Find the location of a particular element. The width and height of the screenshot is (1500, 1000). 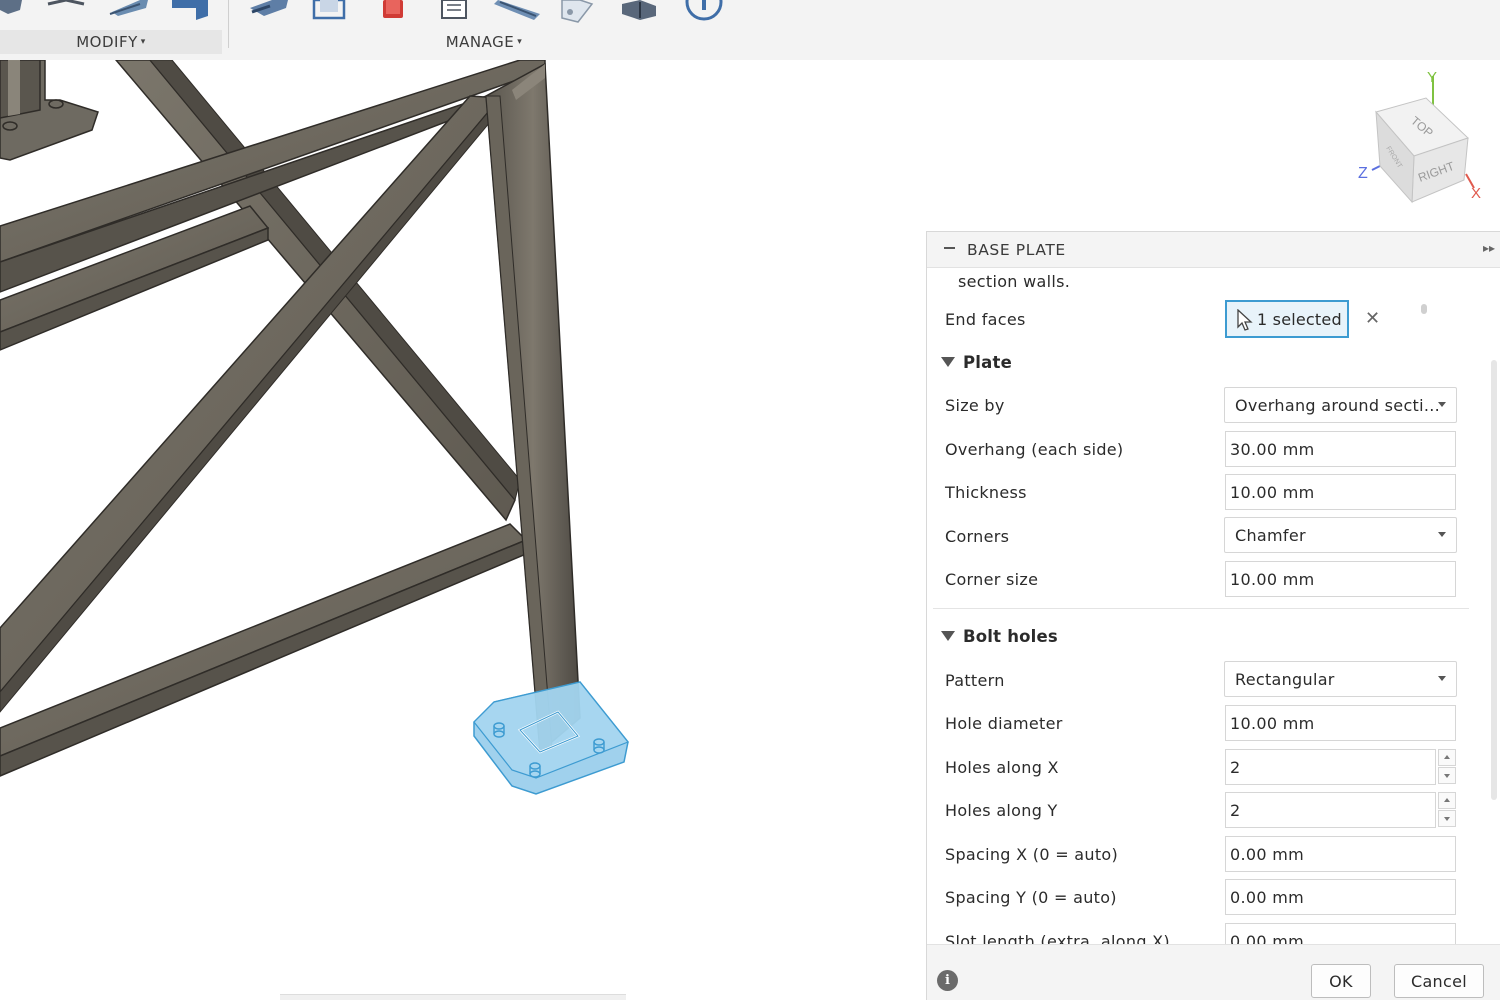

manage-joint-icon is located at coordinates (639, 10).